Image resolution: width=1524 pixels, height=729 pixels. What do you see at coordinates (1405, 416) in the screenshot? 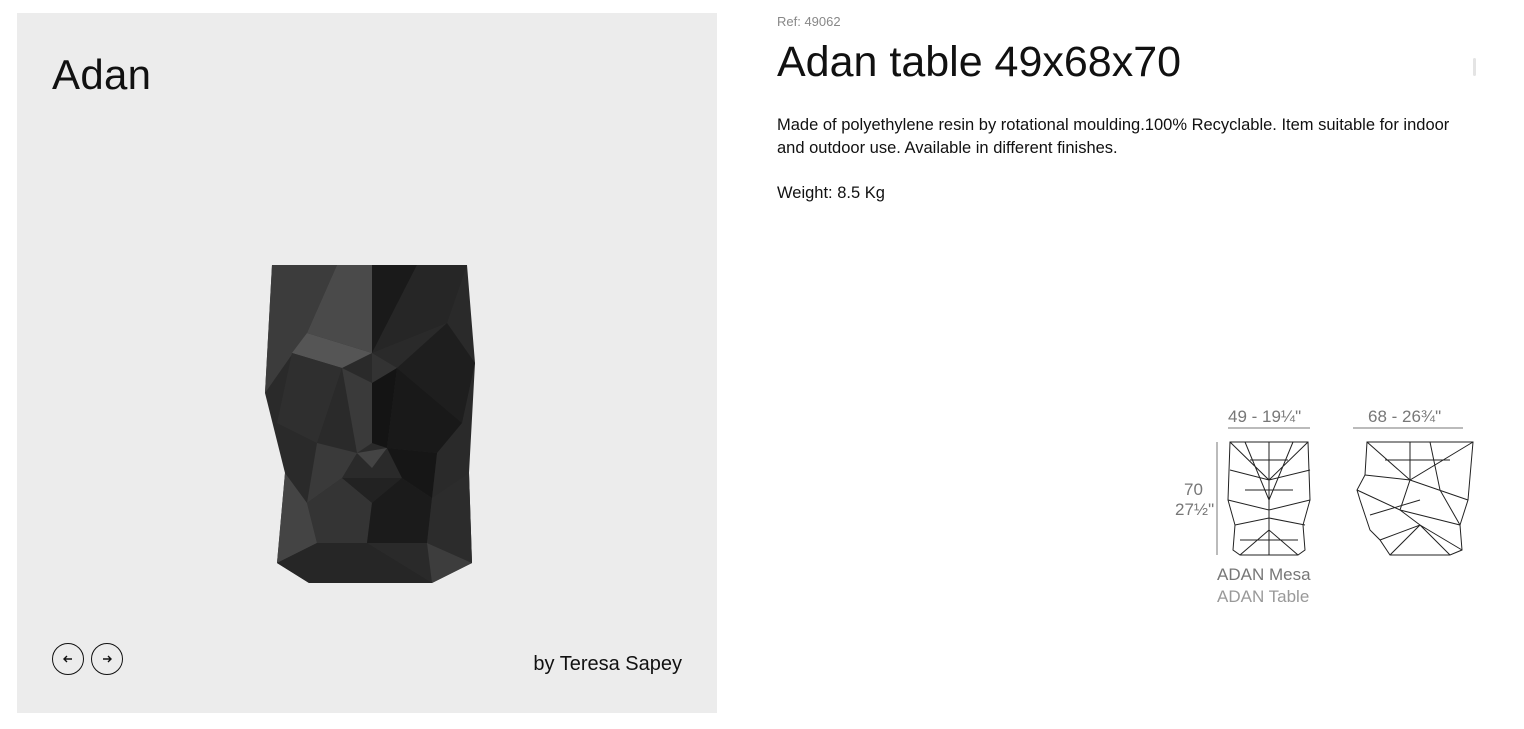
I see `depth-dimension-label: 68 - 26¾"` at bounding box center [1405, 416].